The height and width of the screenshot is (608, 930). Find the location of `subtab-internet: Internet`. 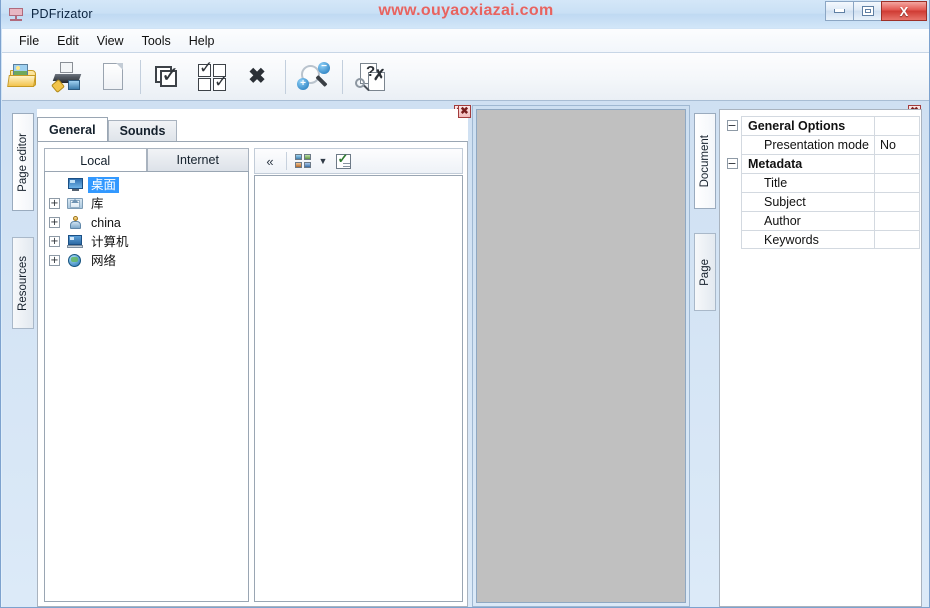

subtab-internet: Internet is located at coordinates (197, 159).